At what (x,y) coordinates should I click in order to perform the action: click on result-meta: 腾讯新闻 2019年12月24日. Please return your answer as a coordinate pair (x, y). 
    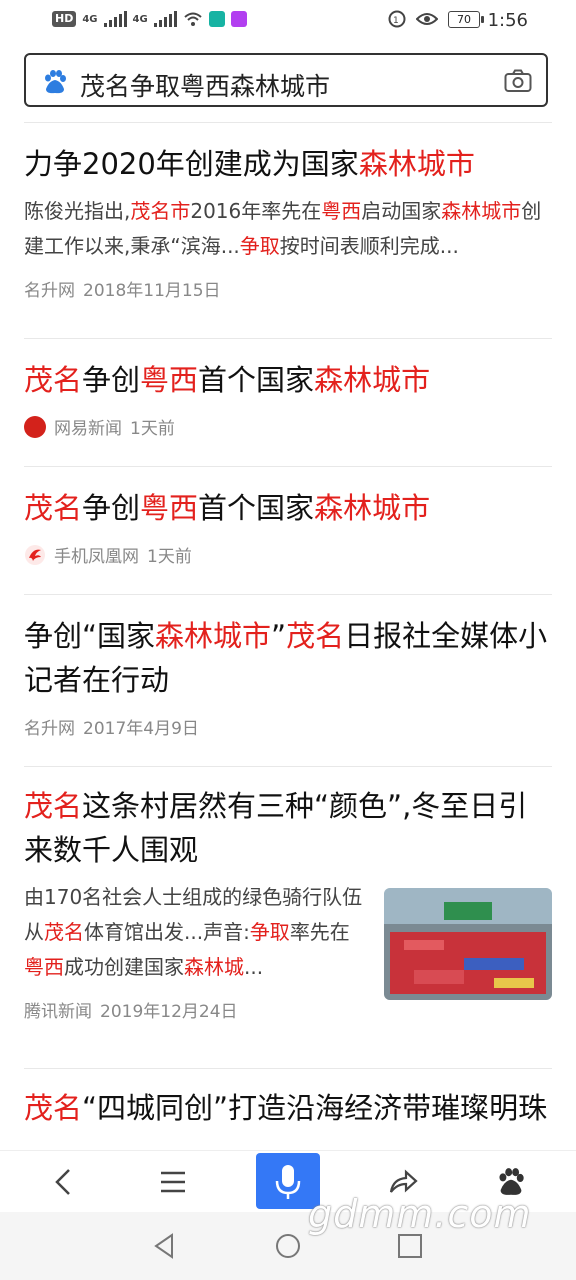
    Looking at the image, I should click on (288, 1009).